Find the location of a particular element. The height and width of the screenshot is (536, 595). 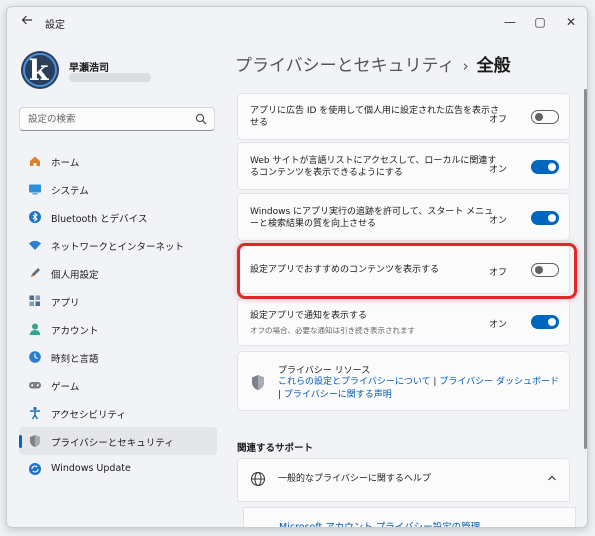

sidebar-item-label: アクセシビリティ is located at coordinates (88, 415).